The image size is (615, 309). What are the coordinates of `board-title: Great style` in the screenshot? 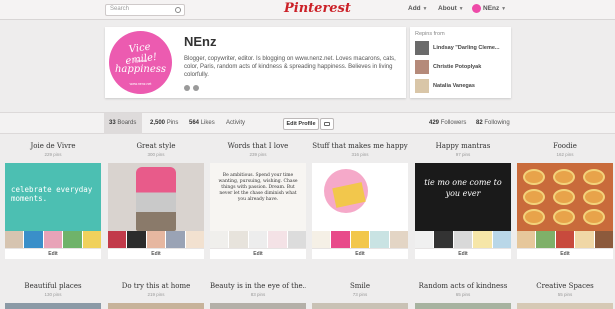 It's located at (156, 146).